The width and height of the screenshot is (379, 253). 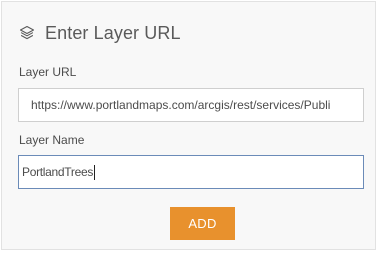 I want to click on panel-title: Enter Layer URL, so click(x=113, y=32).